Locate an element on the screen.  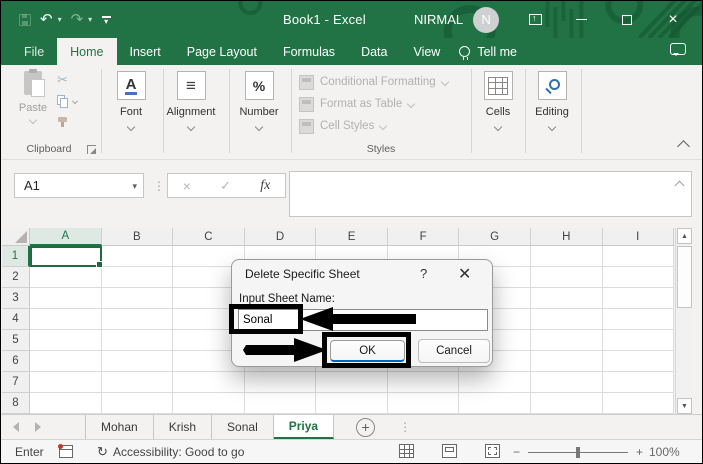
cell-f7 is located at coordinates (423, 382).